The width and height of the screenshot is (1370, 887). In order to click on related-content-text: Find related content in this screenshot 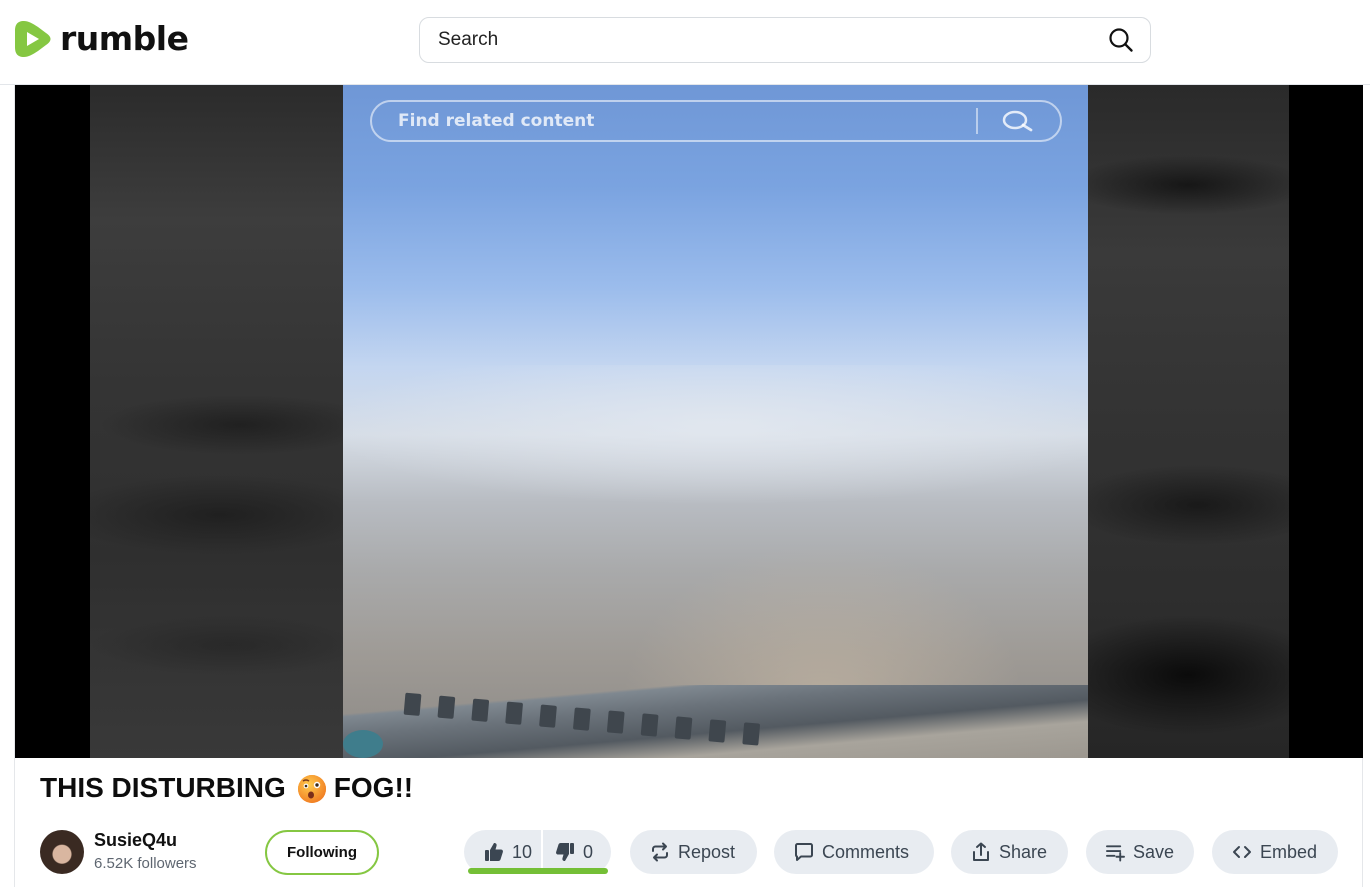, I will do `click(496, 121)`.